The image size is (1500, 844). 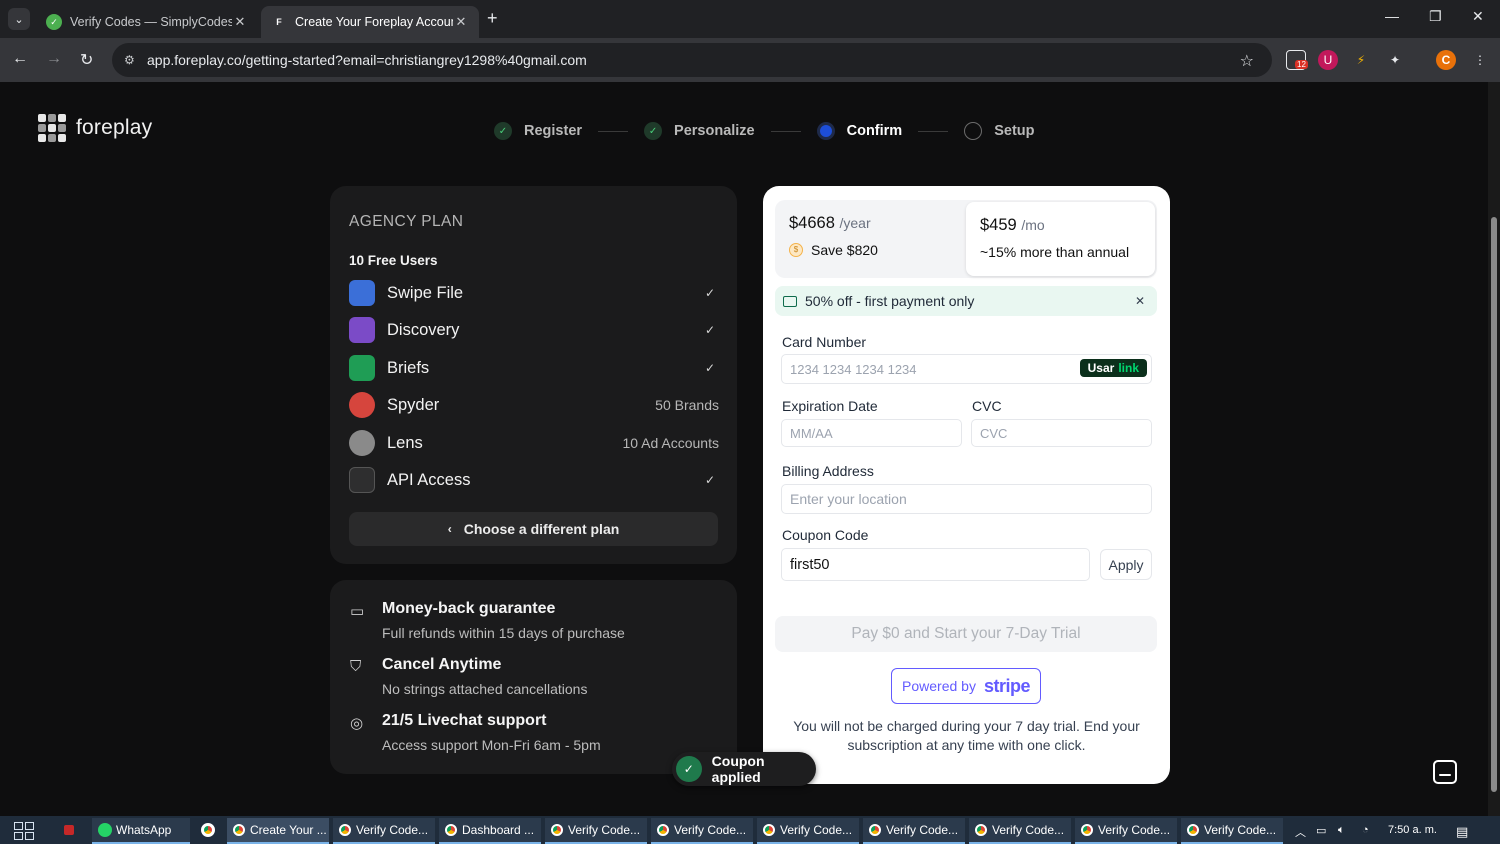 I want to click on reload-button: ↻, so click(x=86, y=60).